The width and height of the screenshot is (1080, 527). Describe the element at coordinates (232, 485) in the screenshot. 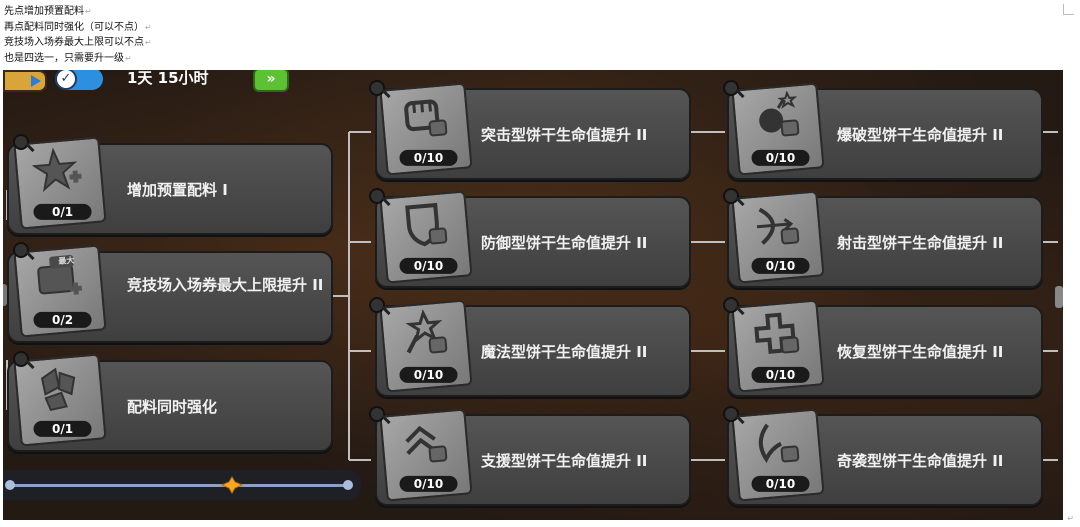

I see `slider-knob-icon` at that location.